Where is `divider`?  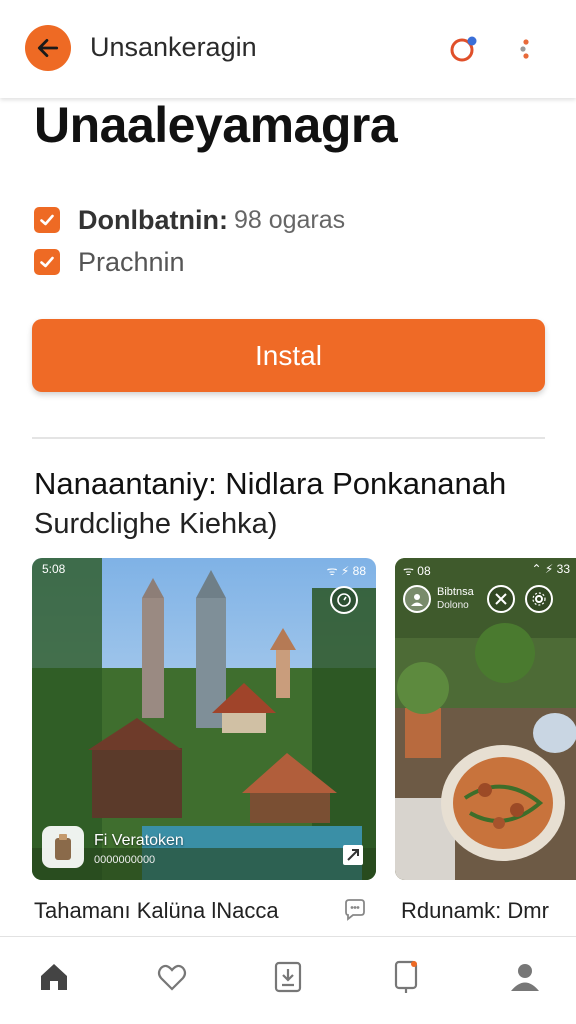
divider is located at coordinates (288, 438).